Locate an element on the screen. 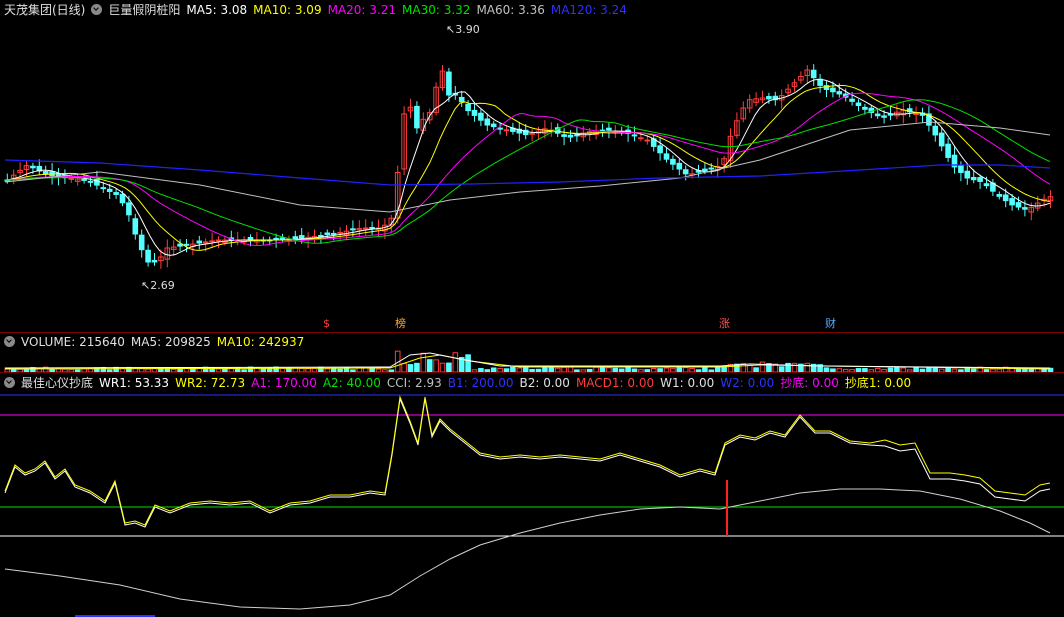 The width and height of the screenshot is (1064, 617). volume-pane: VOLUME: 215640 MA5: 209825 MA10: 242937 is located at coordinates (532, 353).